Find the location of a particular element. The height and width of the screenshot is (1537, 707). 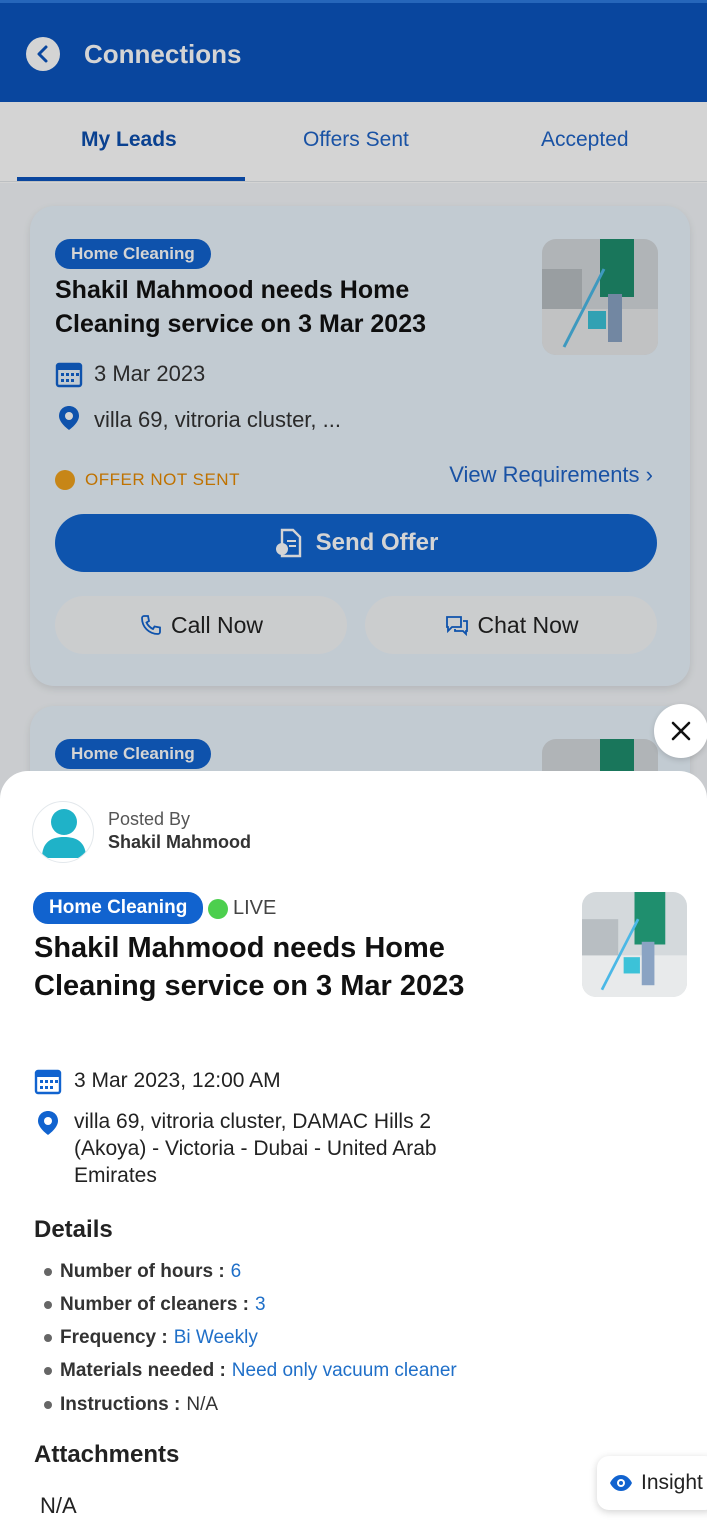

calendar-icon is located at coordinates (48, 1082).